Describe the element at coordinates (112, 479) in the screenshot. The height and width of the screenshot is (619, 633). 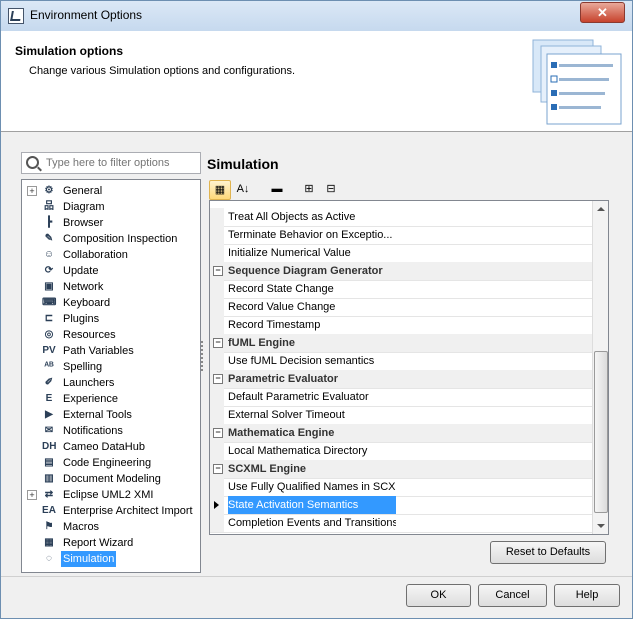
I see `tree-item-label: Document Modeling` at that location.